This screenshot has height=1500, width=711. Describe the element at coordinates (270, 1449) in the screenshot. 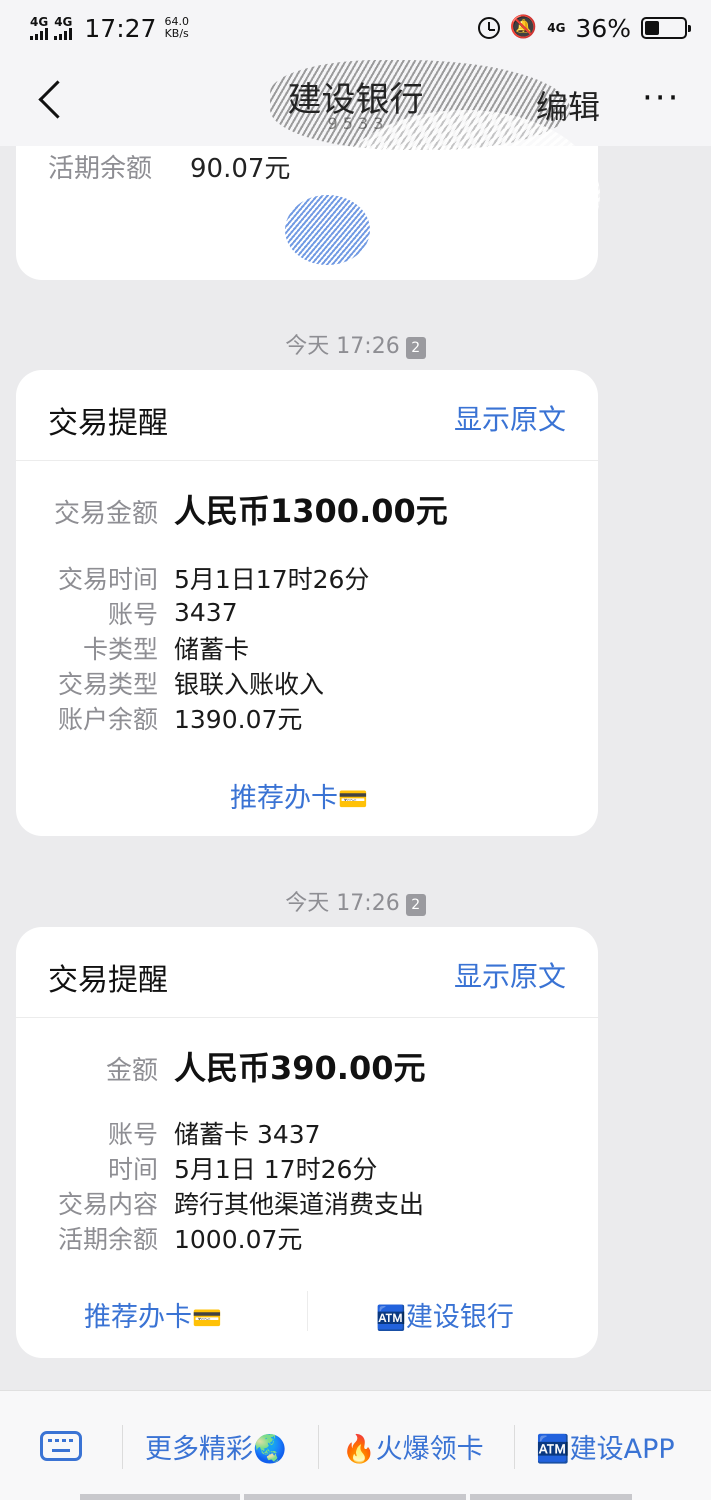

I see `globe-icon: 🌏` at that location.